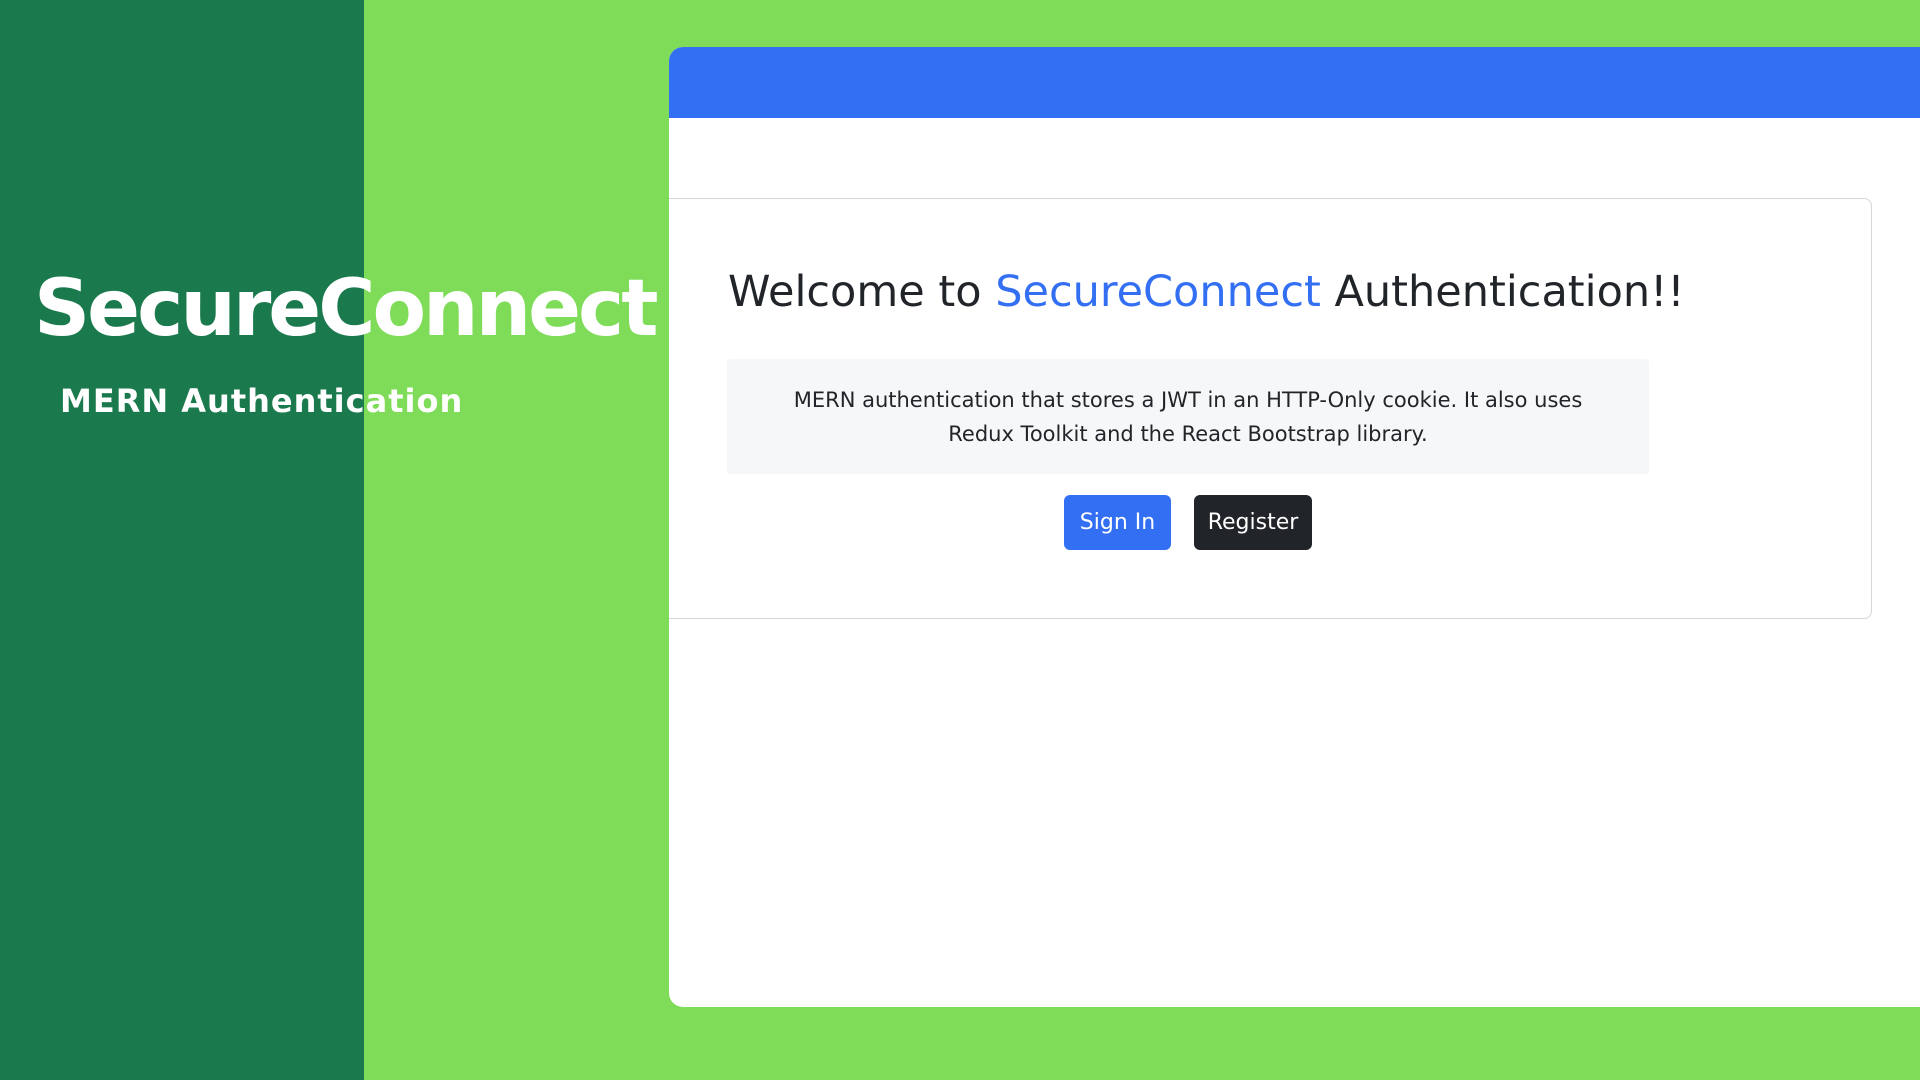  I want to click on hero-heading-brand: SecureConnect, so click(1158, 292).